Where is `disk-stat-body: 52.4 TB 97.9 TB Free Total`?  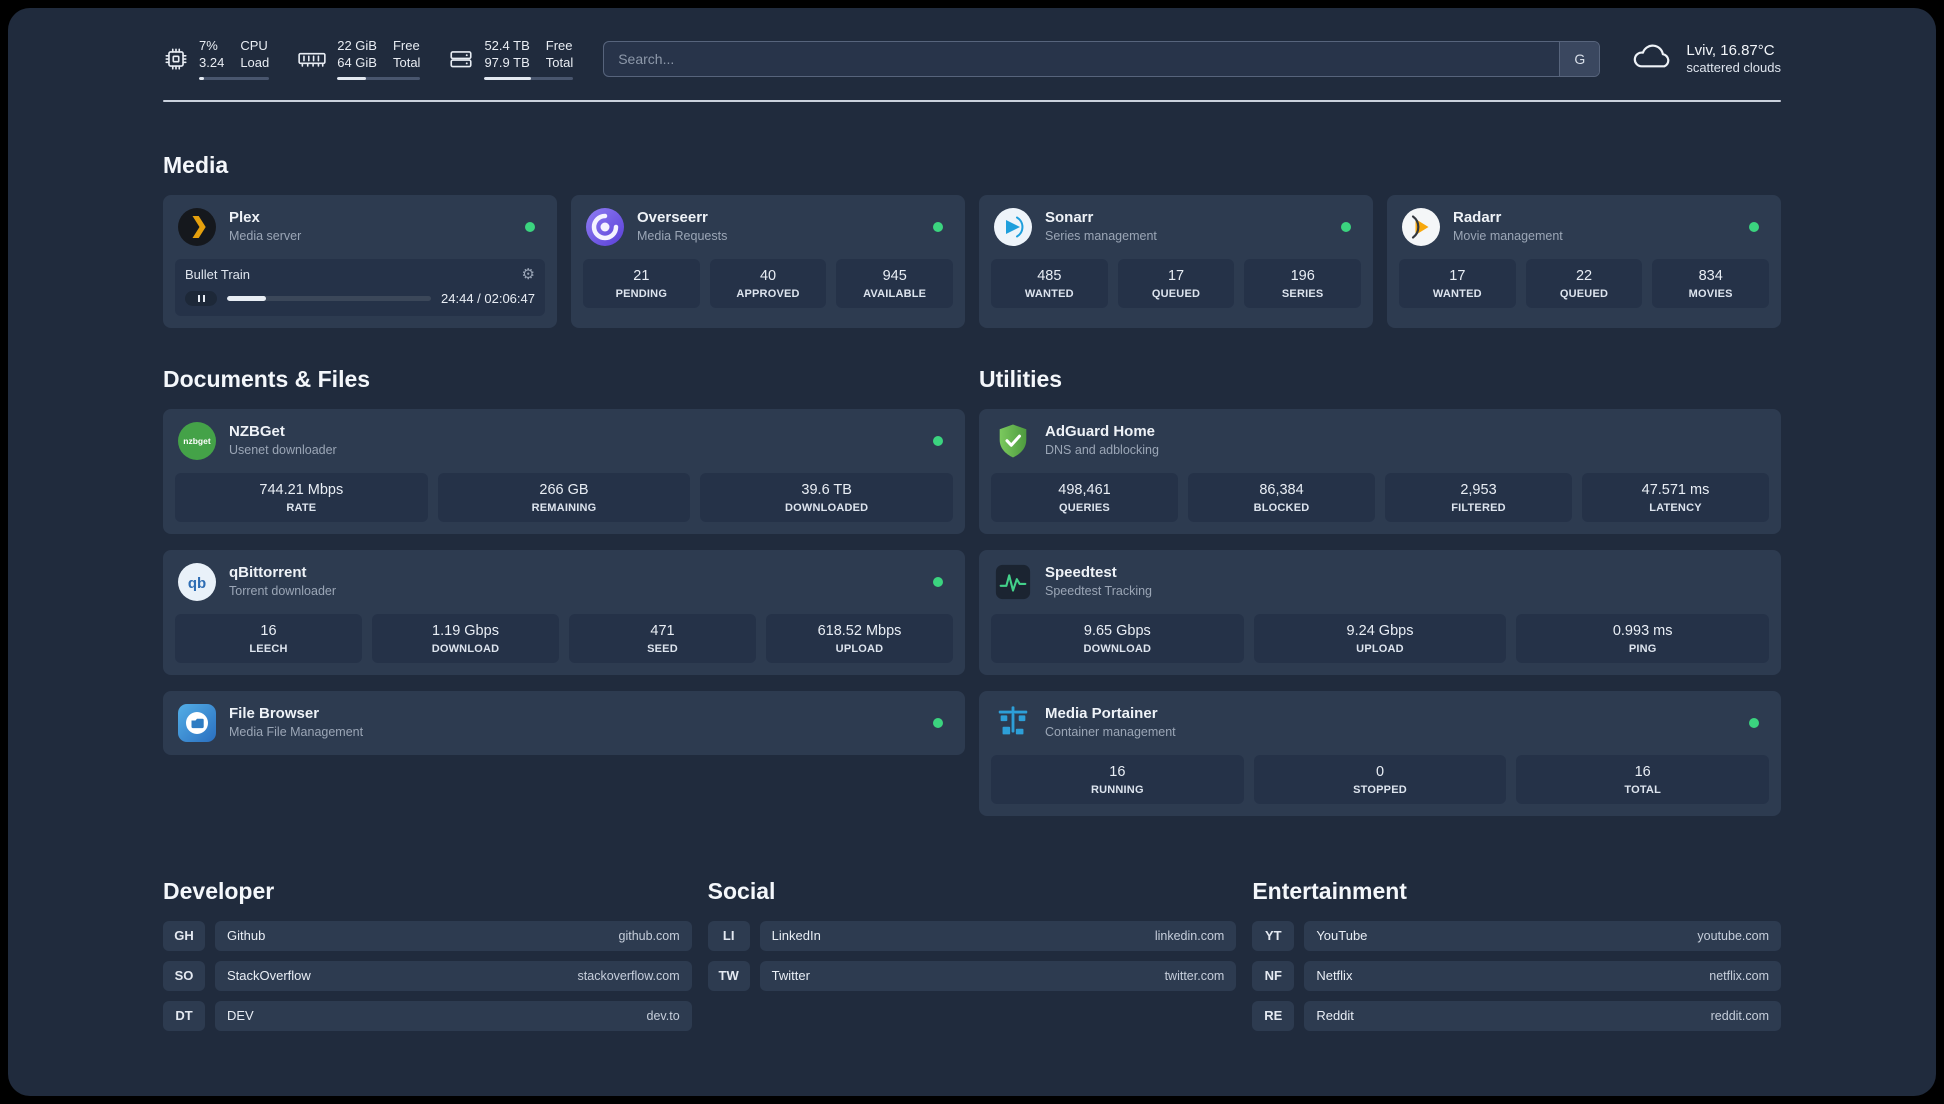
disk-stat-body: 52.4 TB 97.9 TB Free Total is located at coordinates (529, 59).